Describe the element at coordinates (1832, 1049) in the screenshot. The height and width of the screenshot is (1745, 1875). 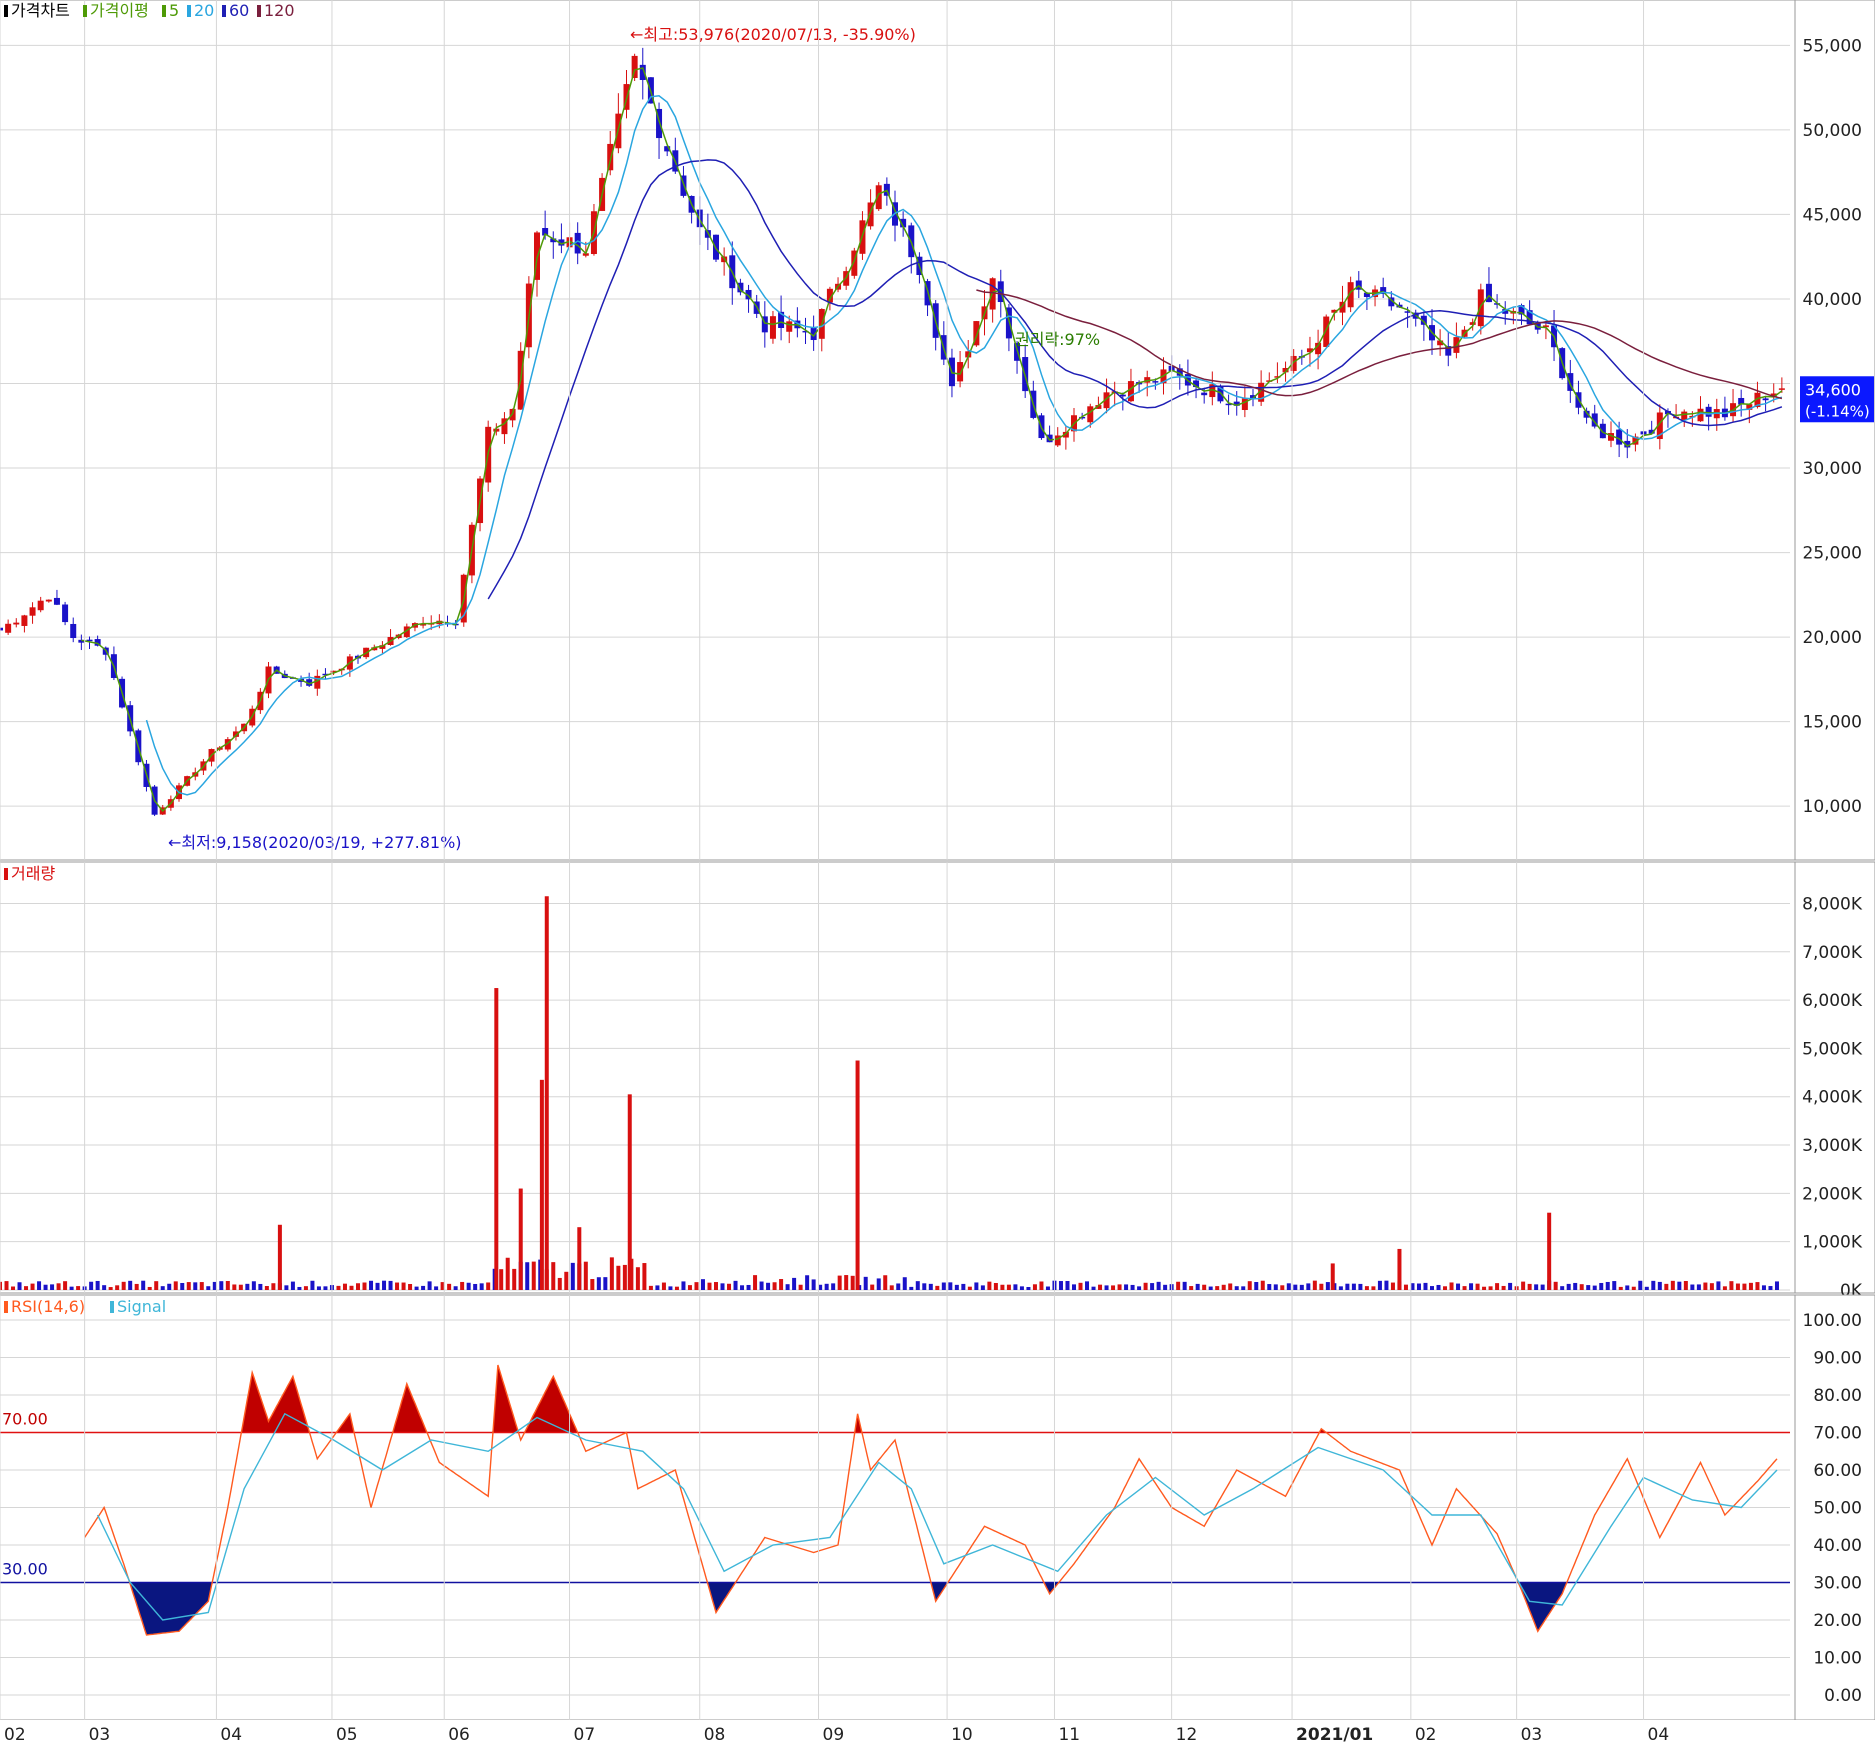
I see `volume-tick-label: 5,000K` at that location.